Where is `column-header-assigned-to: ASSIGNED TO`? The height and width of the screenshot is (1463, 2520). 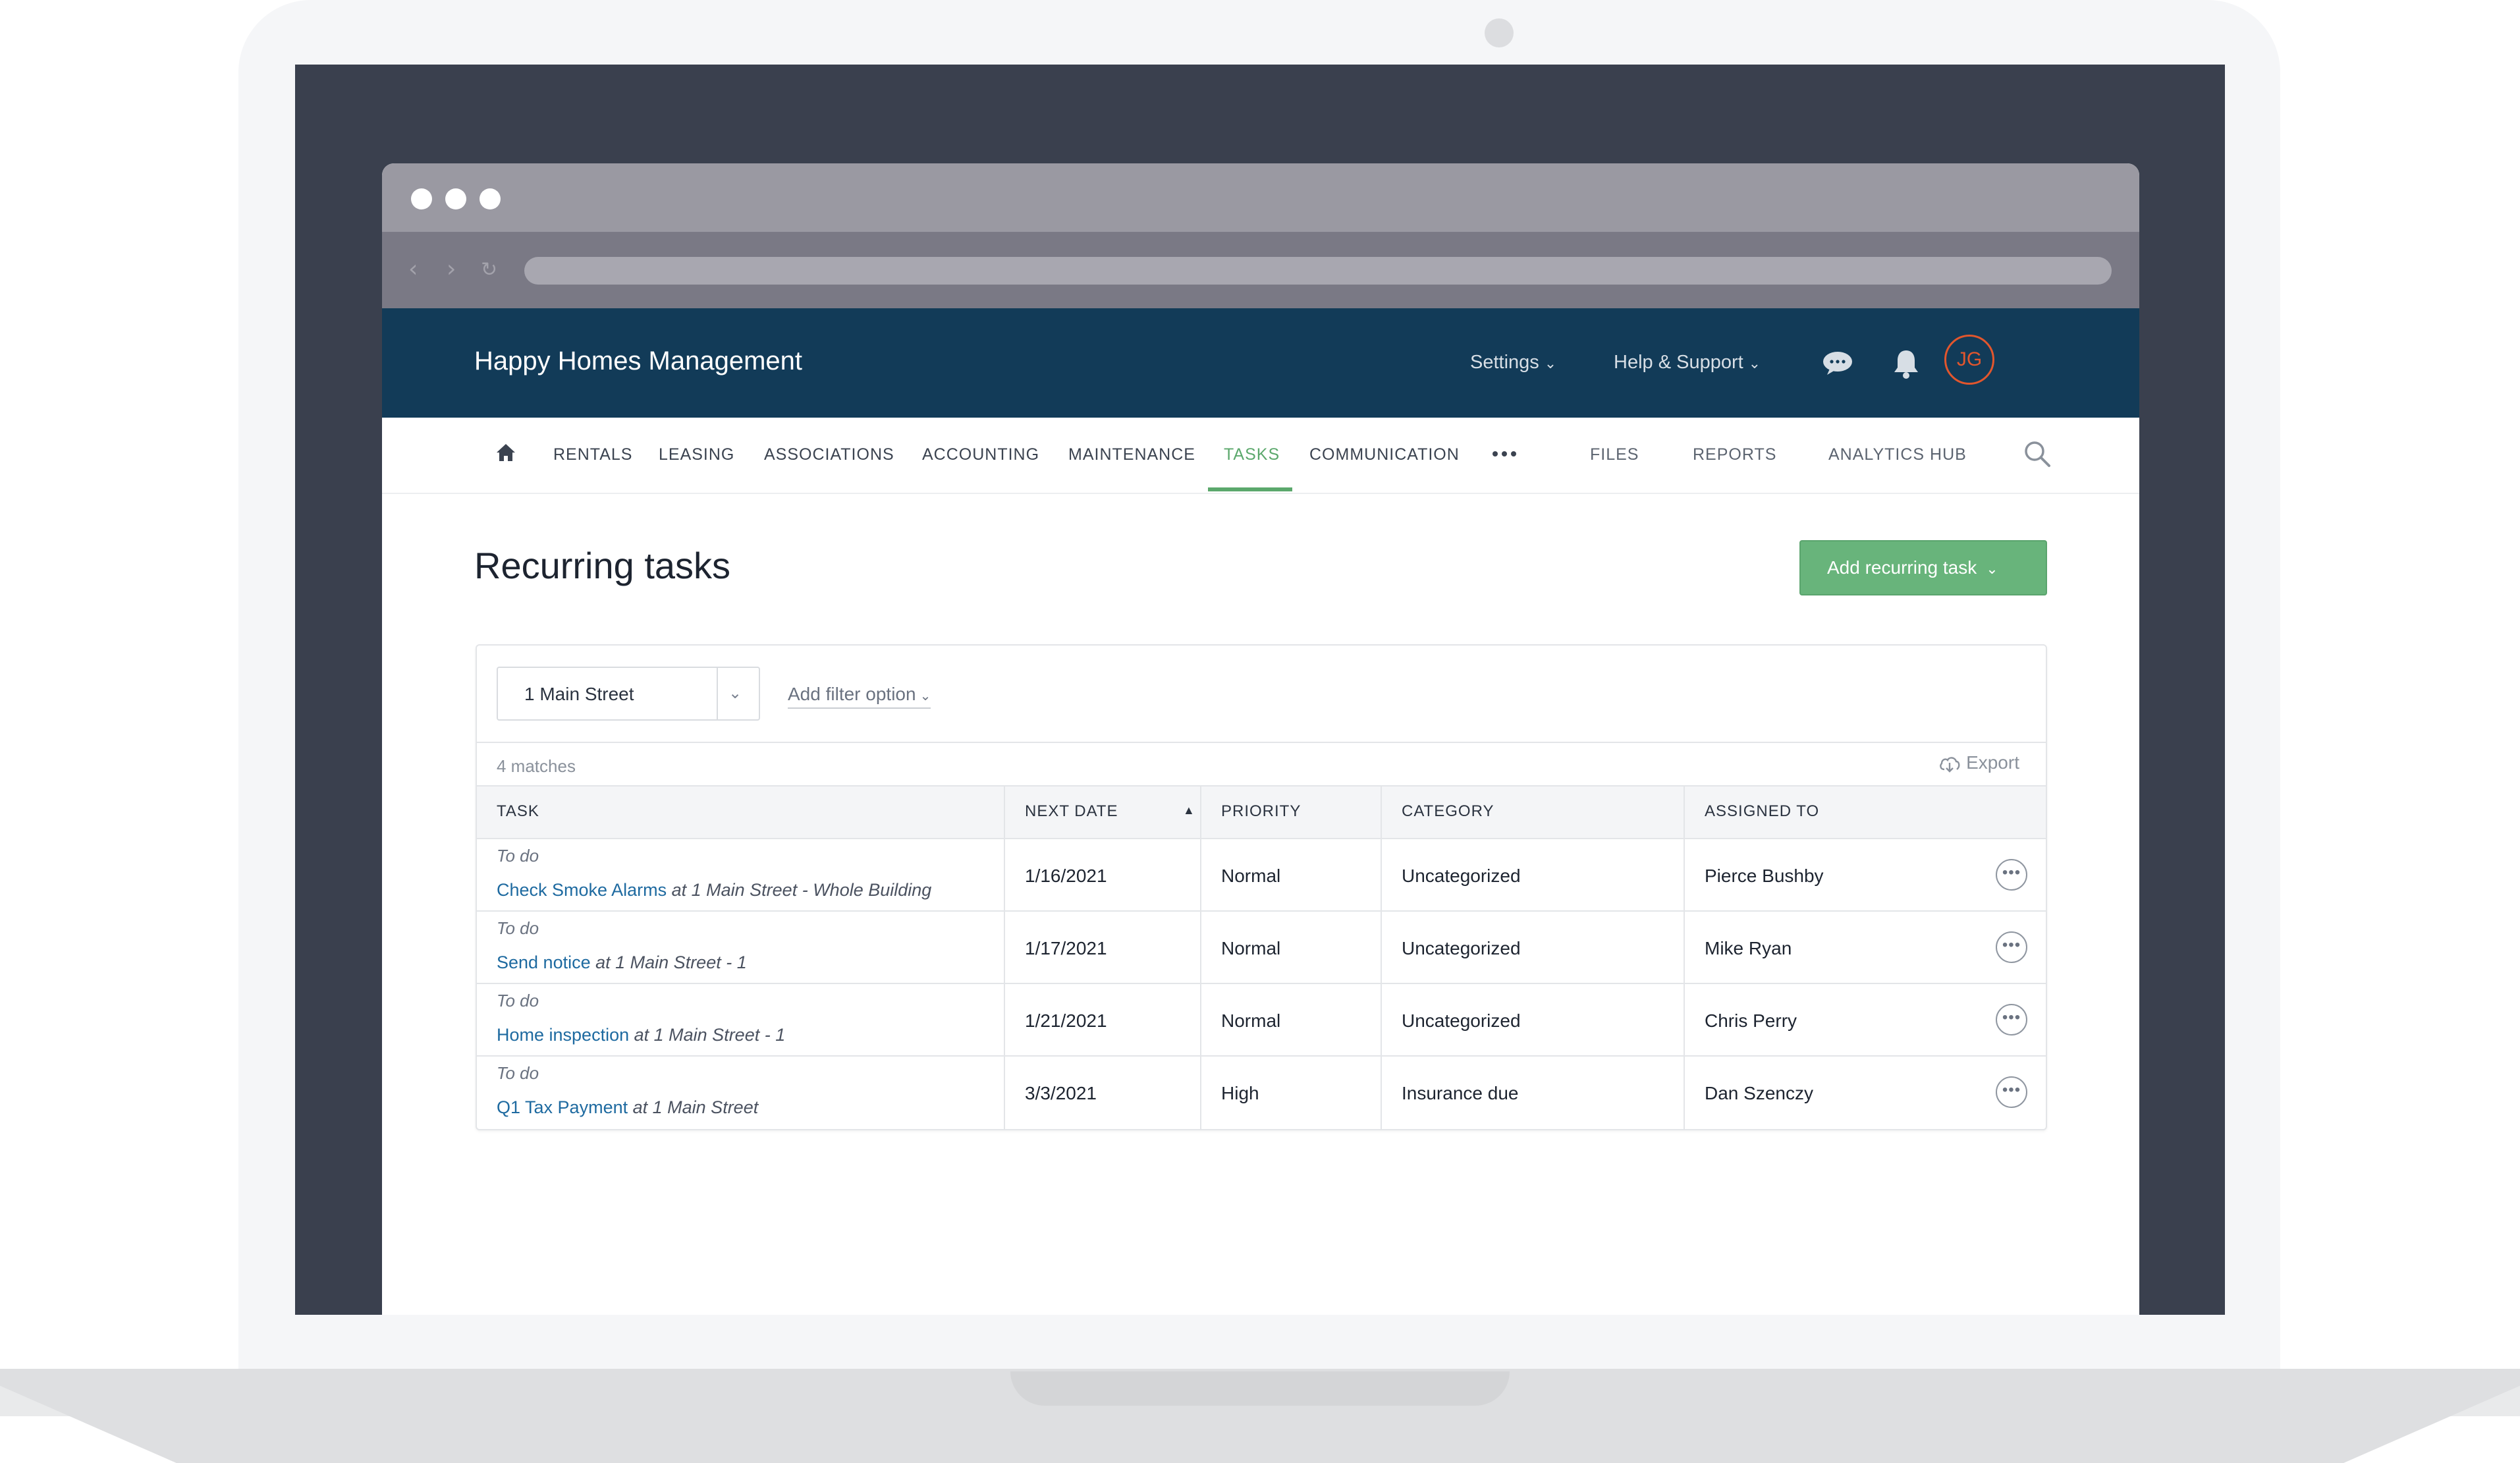 column-header-assigned-to: ASSIGNED TO is located at coordinates (1762, 811).